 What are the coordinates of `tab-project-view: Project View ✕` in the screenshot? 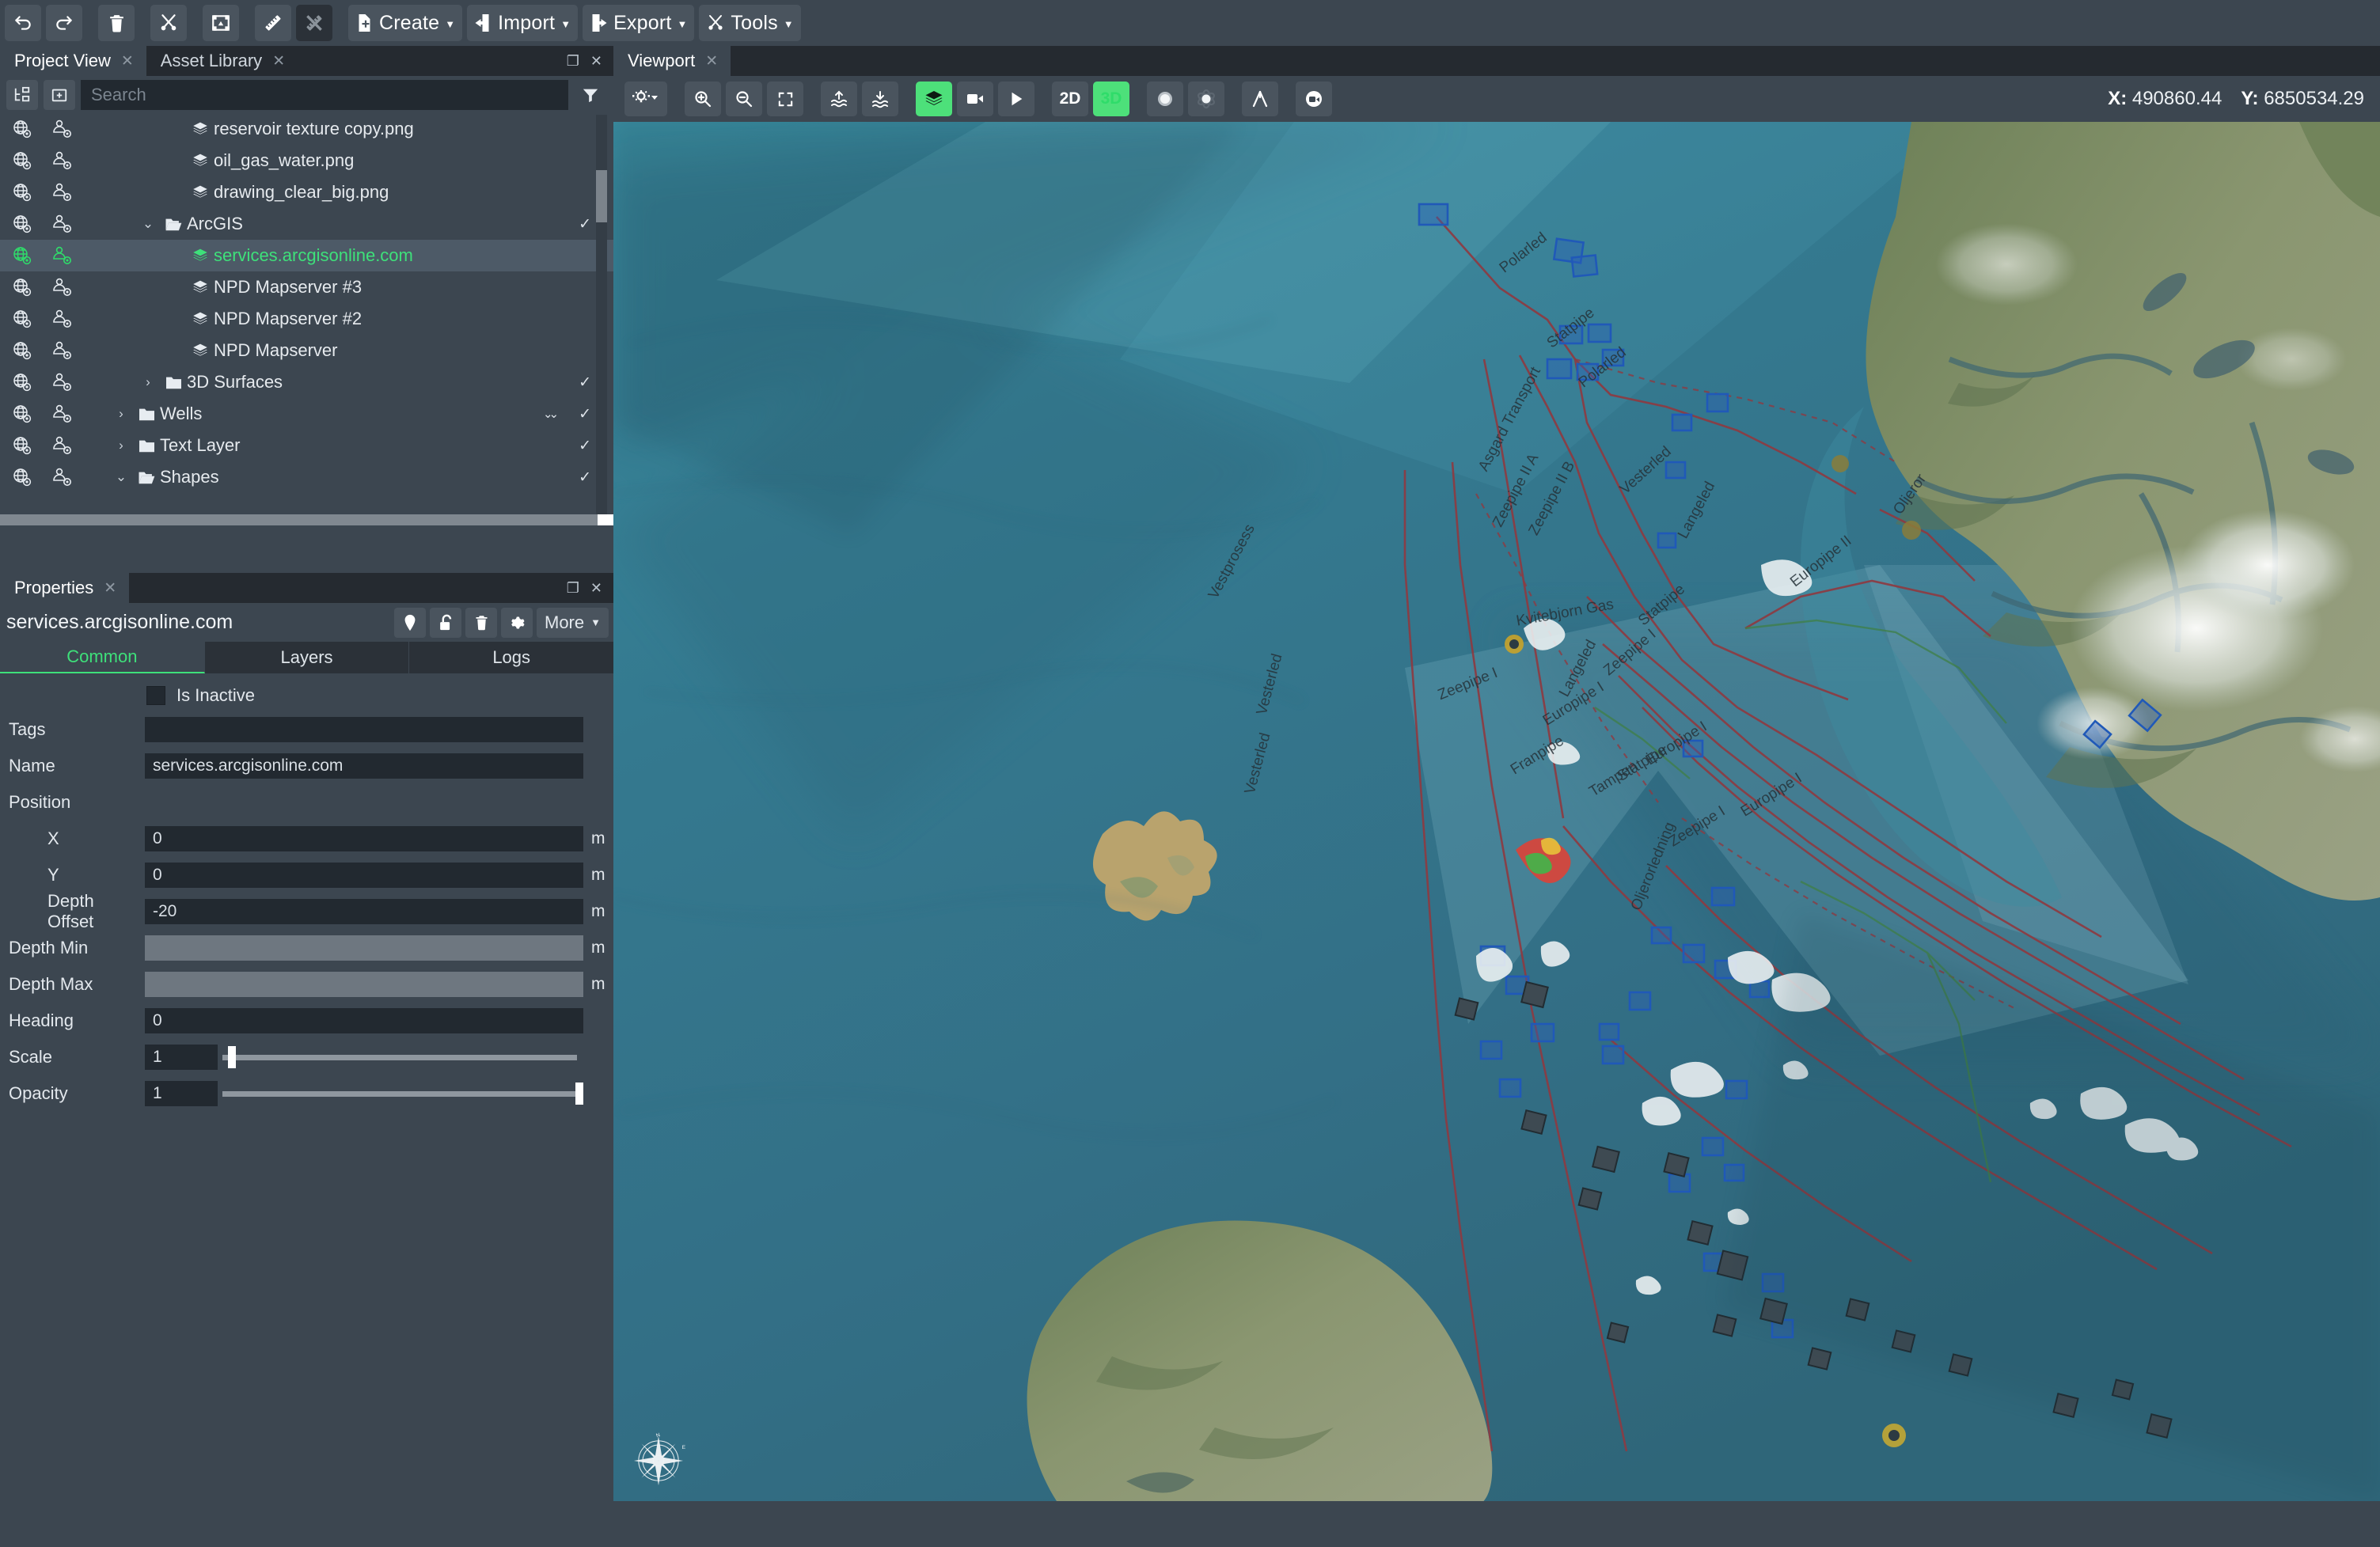 It's located at (73, 61).